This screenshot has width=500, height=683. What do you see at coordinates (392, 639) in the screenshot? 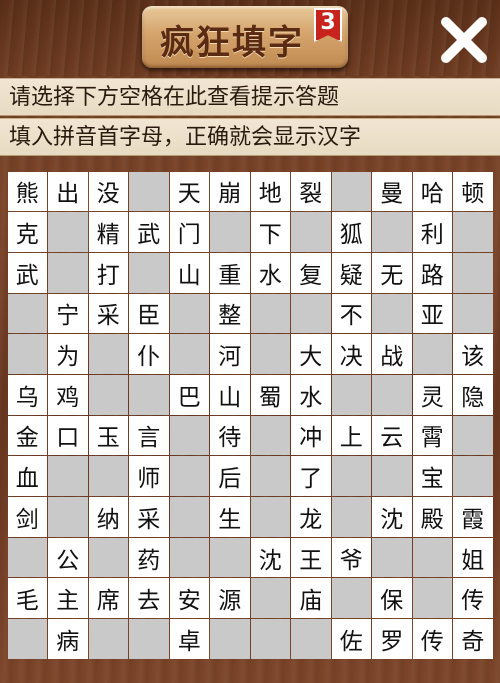
I see `grid-cell-filled: 罗` at bounding box center [392, 639].